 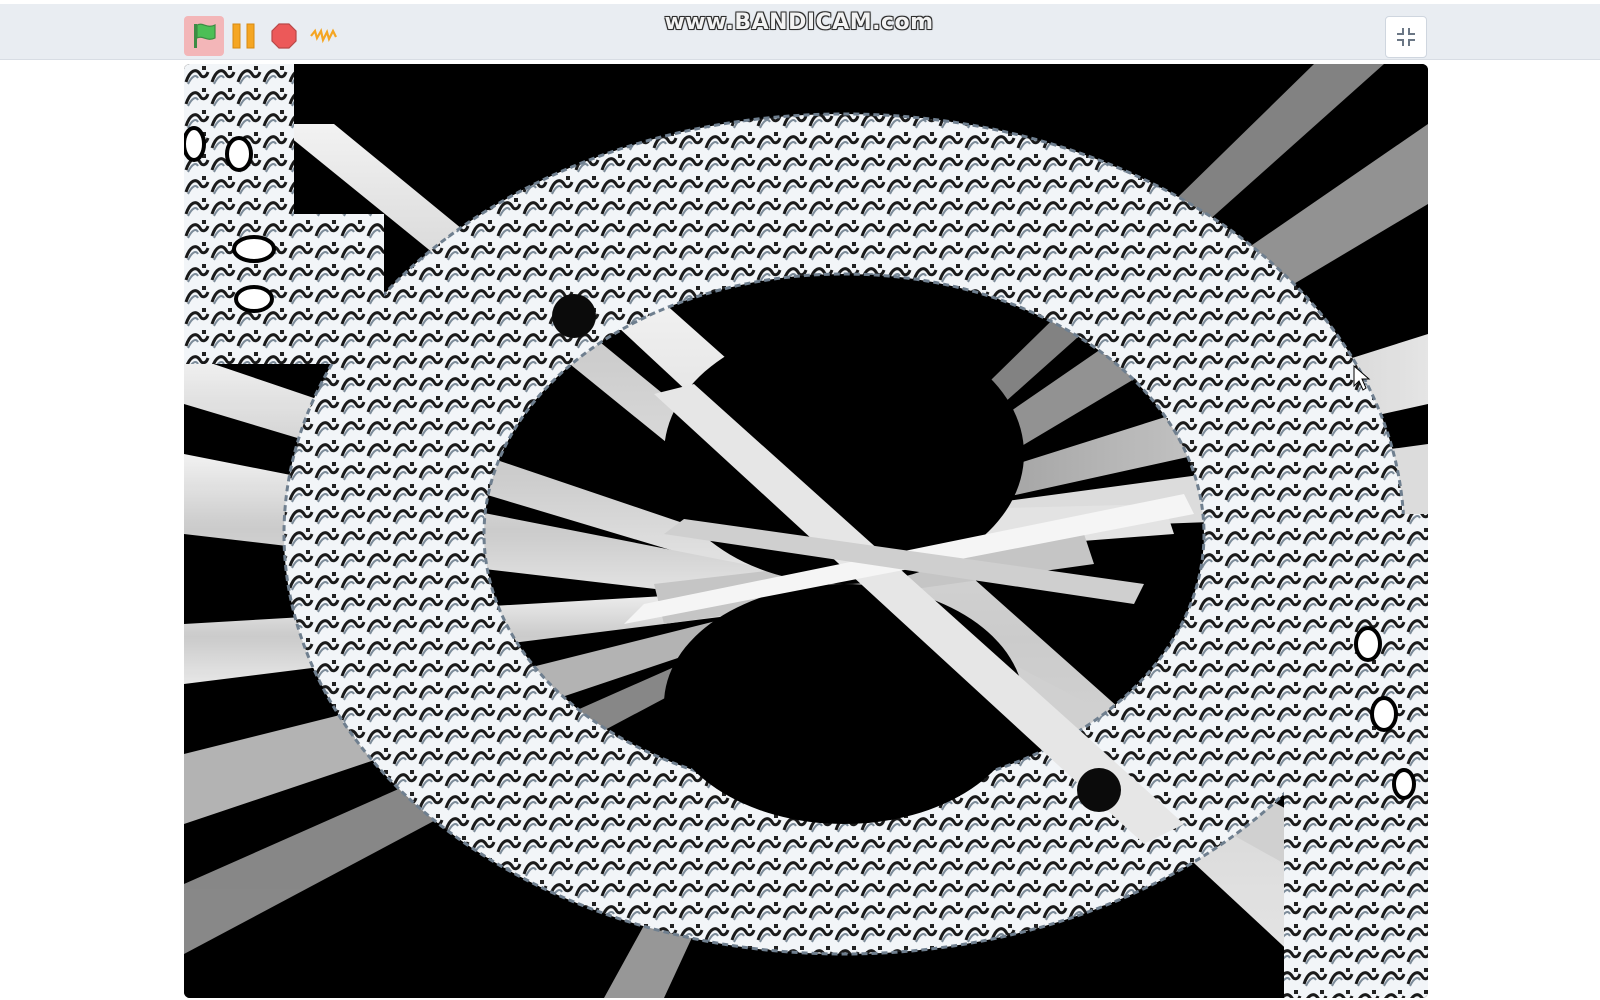 I want to click on stop-icon, so click(x=284, y=36).